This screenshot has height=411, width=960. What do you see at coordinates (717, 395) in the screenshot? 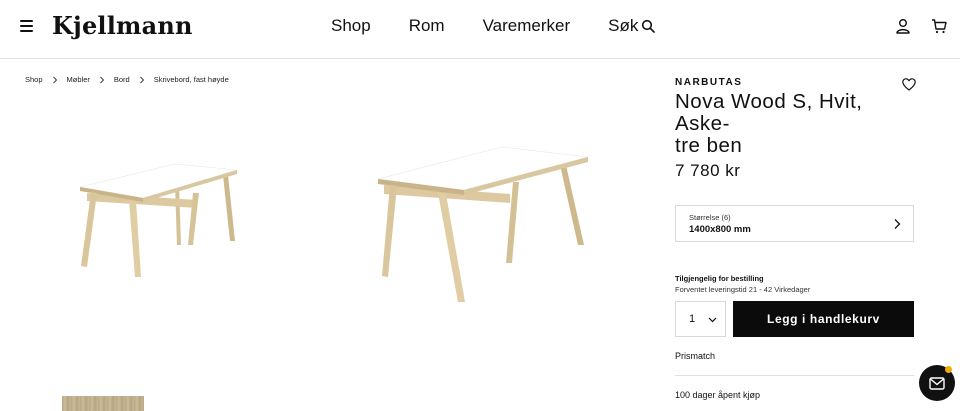
I see `open-purchase-info: 100 dager åpent kjøp` at bounding box center [717, 395].